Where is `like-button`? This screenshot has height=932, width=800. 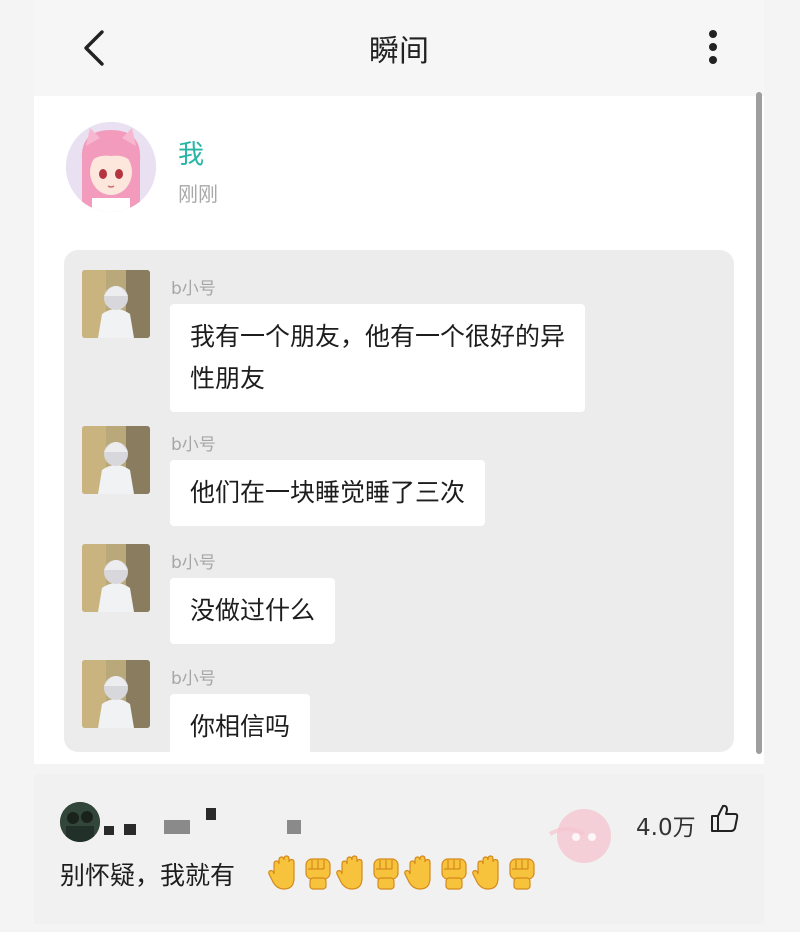 like-button is located at coordinates (724, 818).